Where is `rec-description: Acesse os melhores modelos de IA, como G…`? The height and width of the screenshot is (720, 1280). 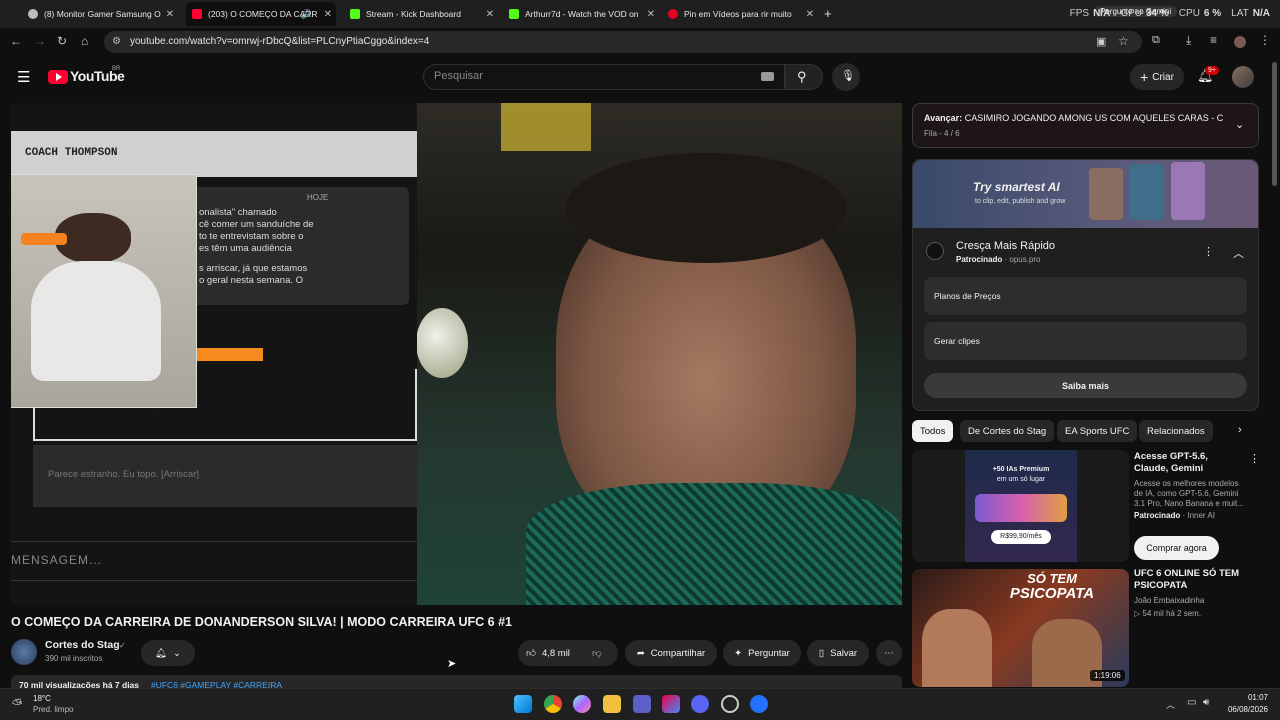
rec-description: Acesse os melhores modelos de IA, como G… is located at coordinates (1189, 493).